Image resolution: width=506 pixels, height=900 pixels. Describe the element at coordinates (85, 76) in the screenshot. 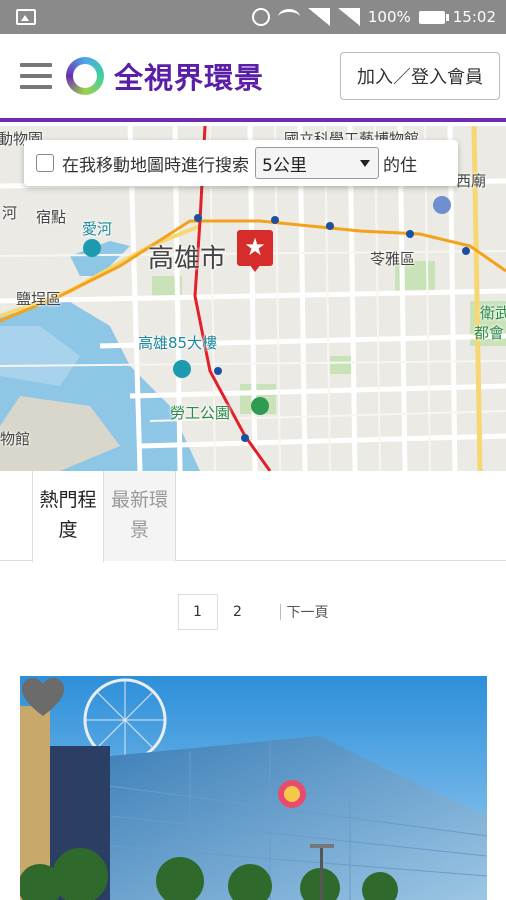

I see `brand-logo-icon` at that location.